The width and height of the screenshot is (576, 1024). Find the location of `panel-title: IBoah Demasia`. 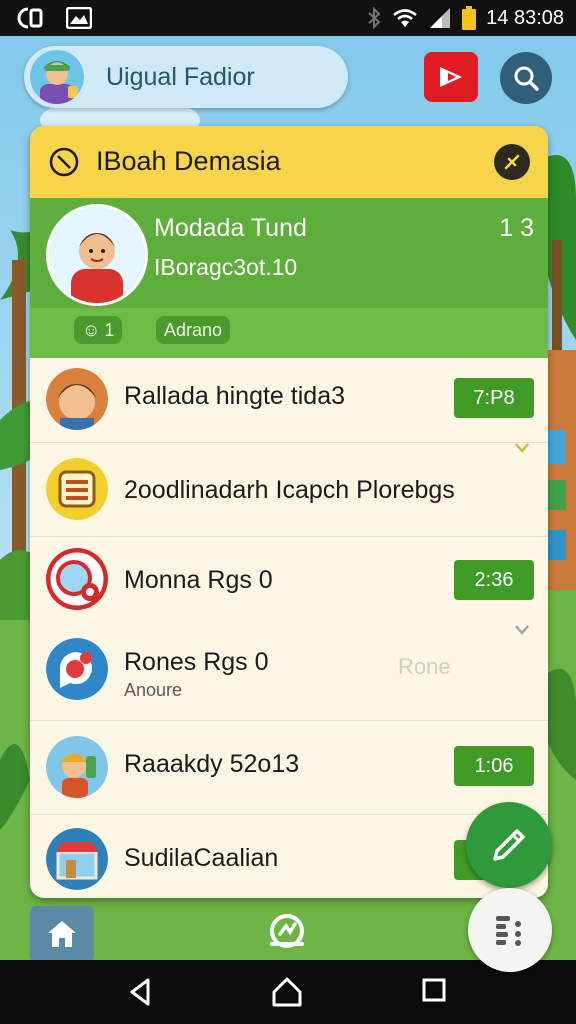

panel-title: IBoah Demasia is located at coordinates (188, 161).